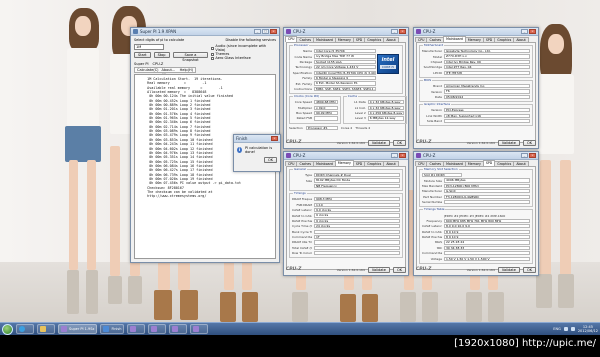  I want to click on graphic-field-value, so click(487, 121).